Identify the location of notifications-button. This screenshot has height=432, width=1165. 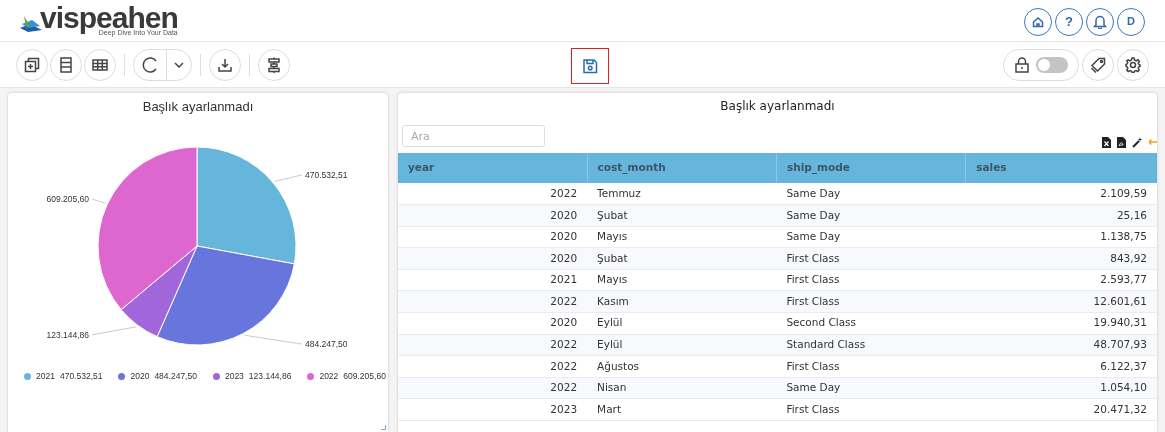
(1100, 21).